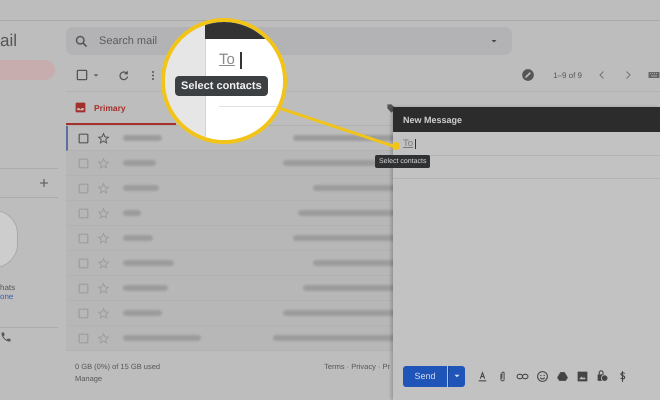 This screenshot has width=660, height=400. Describe the element at coordinates (221, 86) in the screenshot. I see `tooltip: Select contacts` at that location.